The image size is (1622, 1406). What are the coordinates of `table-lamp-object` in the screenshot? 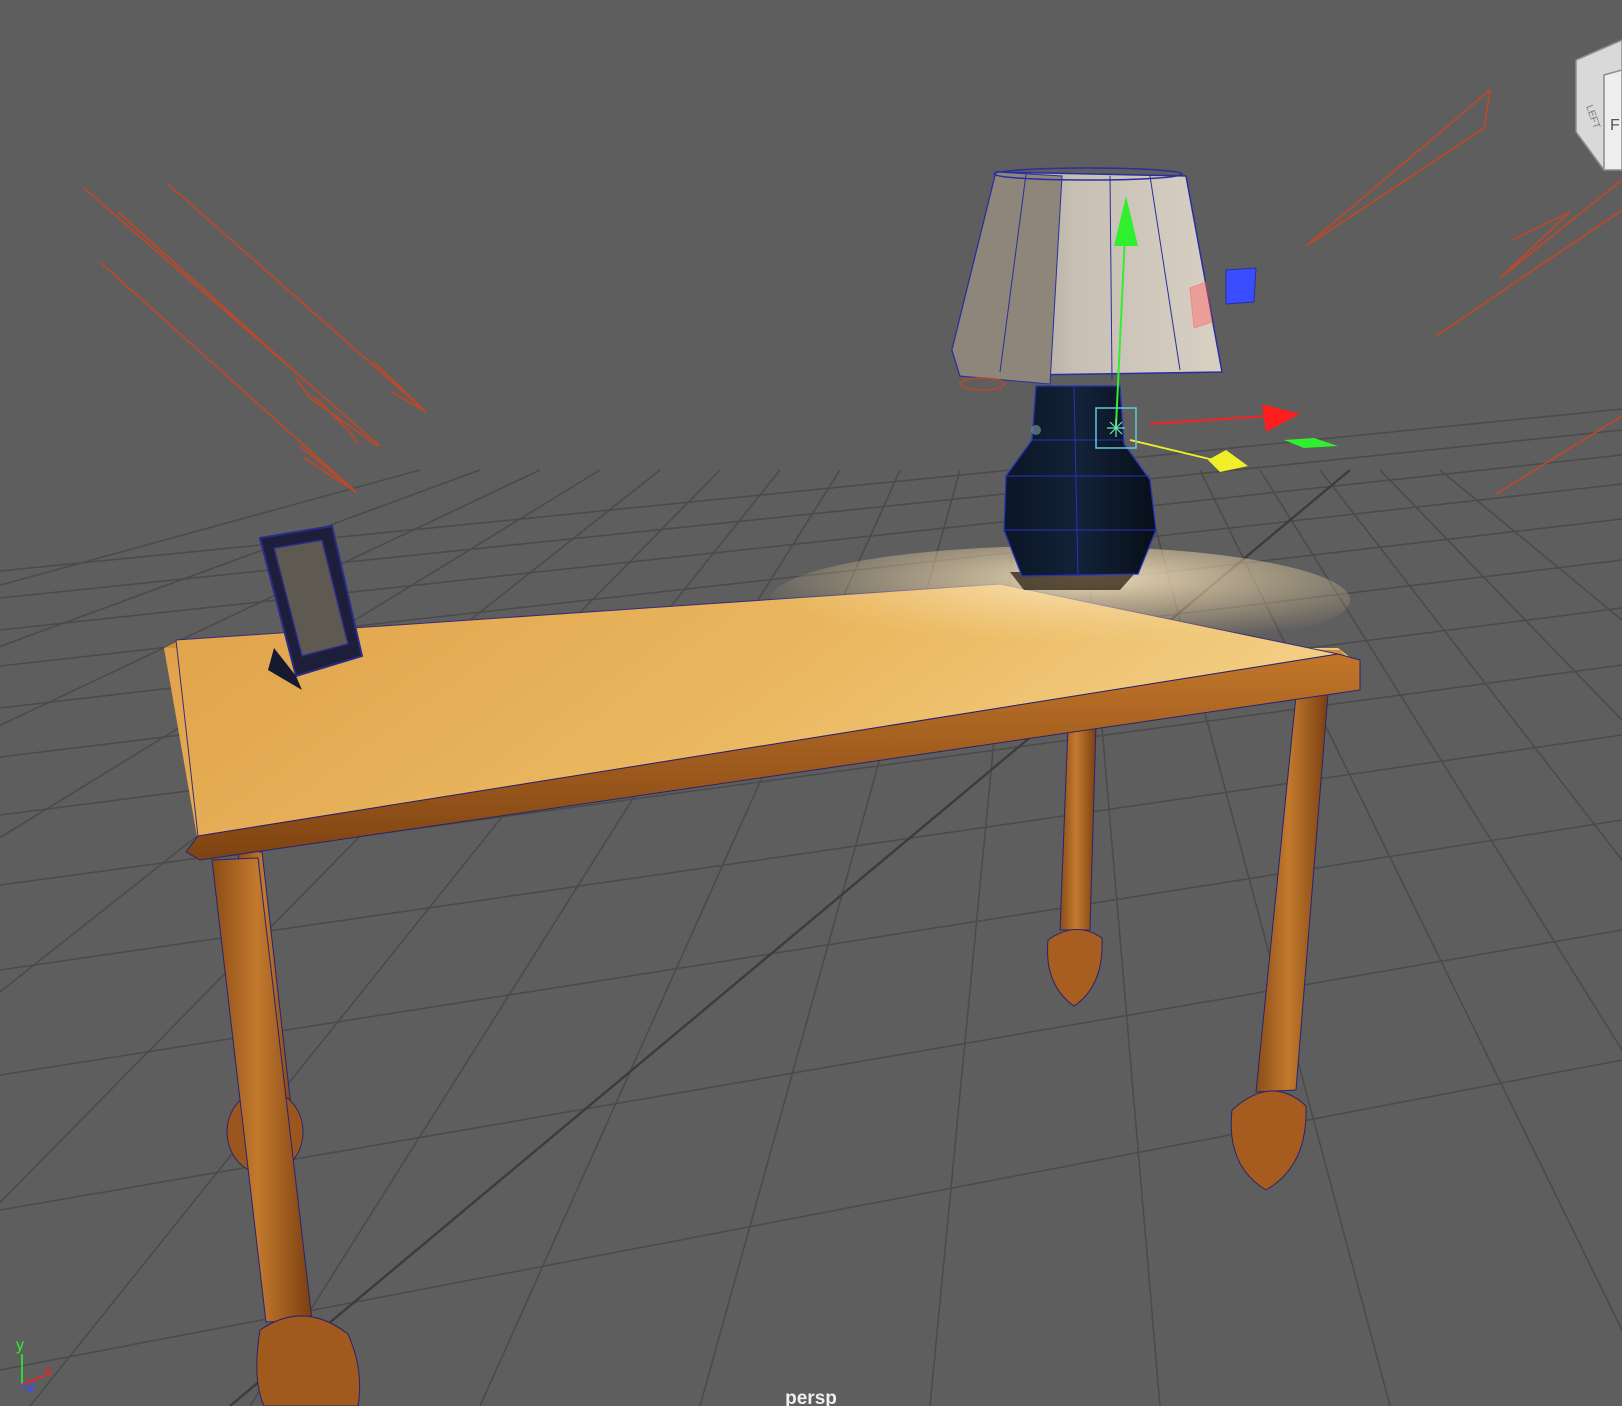 It's located at (1087, 378).